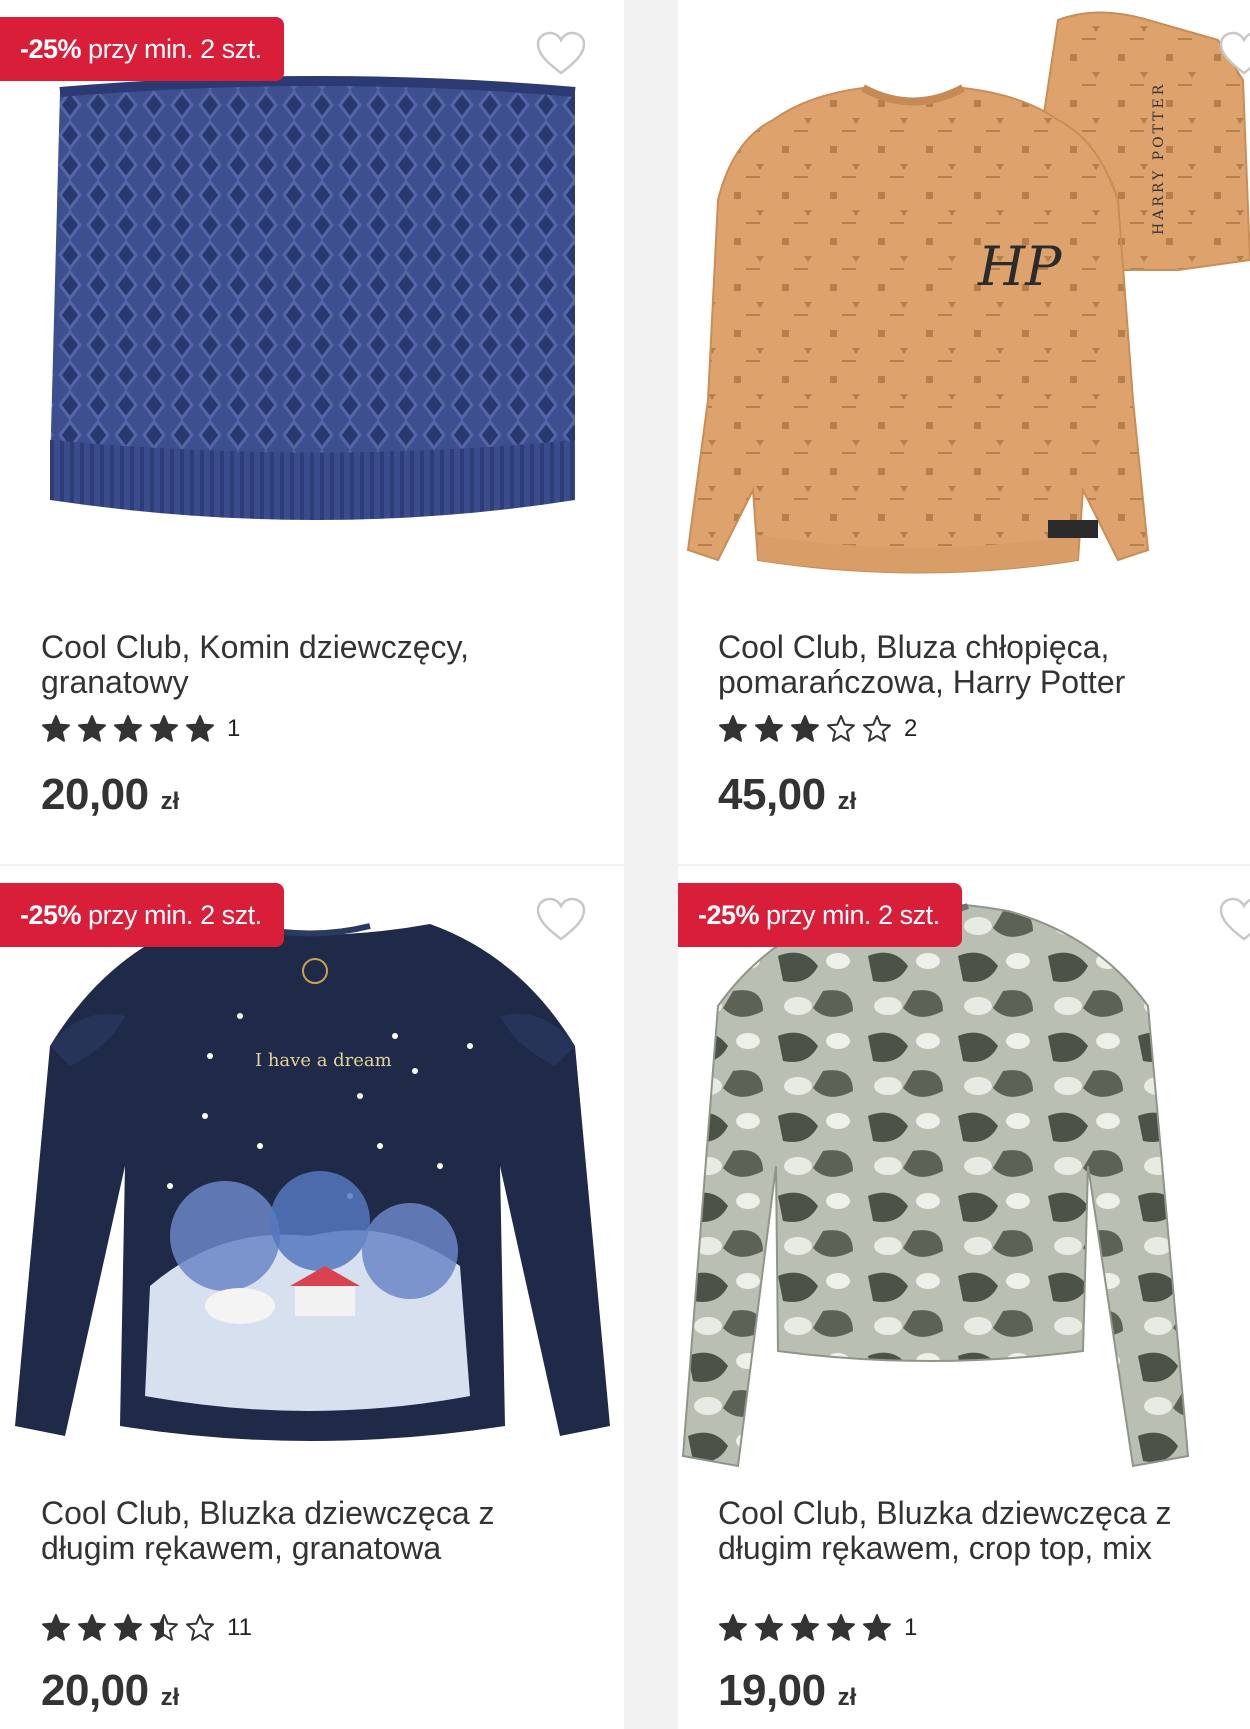 This screenshot has height=1729, width=1250. I want to click on hp-logo: HP, so click(1020, 266).